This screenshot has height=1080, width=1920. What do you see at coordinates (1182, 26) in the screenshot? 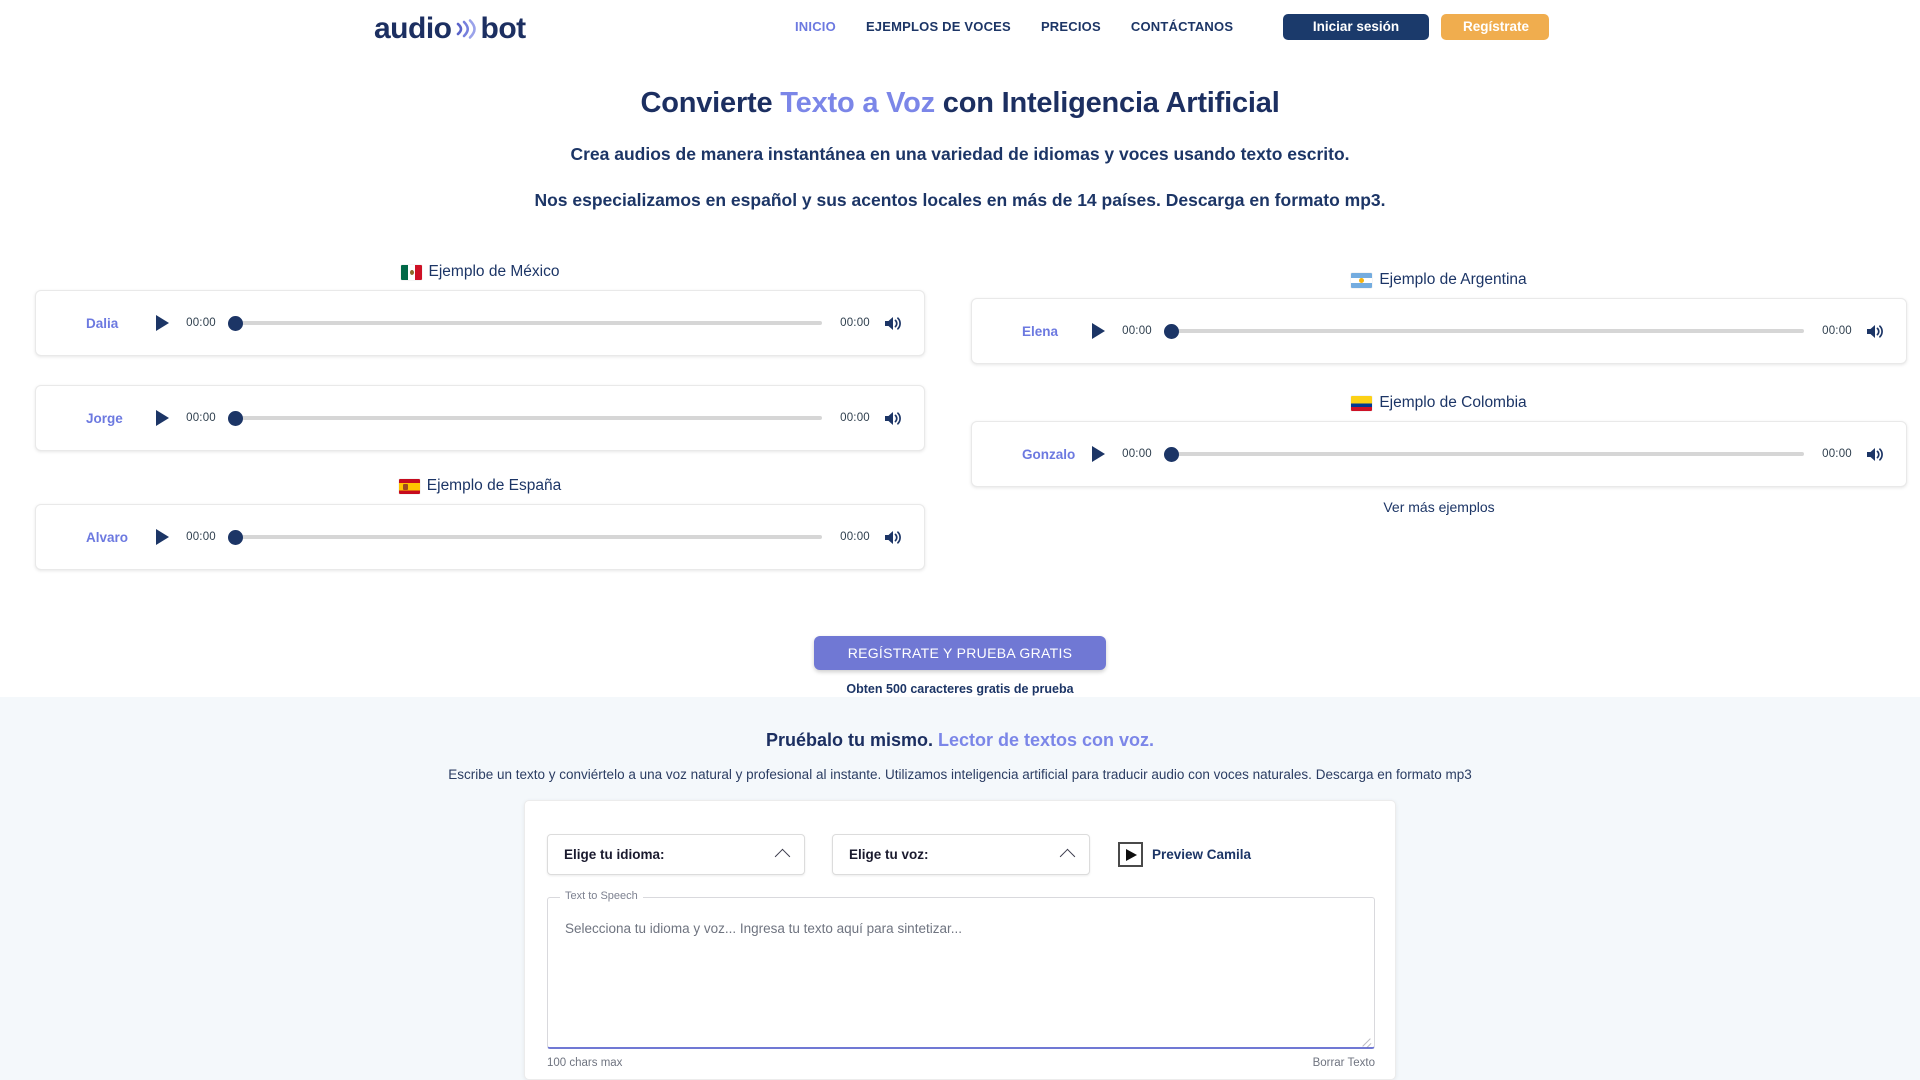
I see `nav-item-contactanos: CONTÁCTANOS` at bounding box center [1182, 26].